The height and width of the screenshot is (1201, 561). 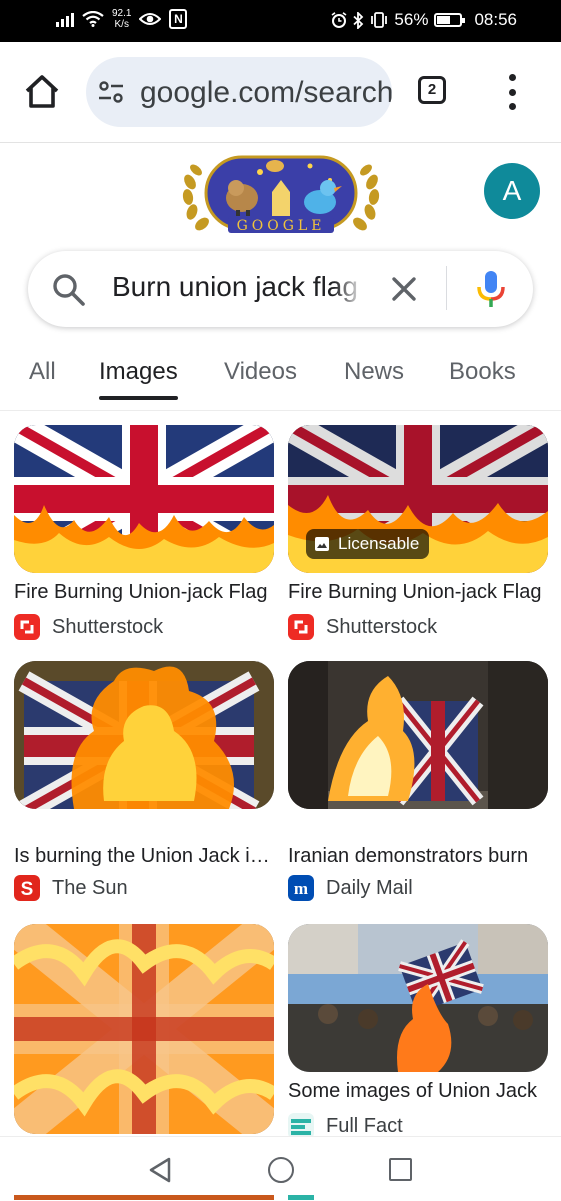 What do you see at coordinates (418, 1091) in the screenshot?
I see `result-title: Some images of Union Jack` at bounding box center [418, 1091].